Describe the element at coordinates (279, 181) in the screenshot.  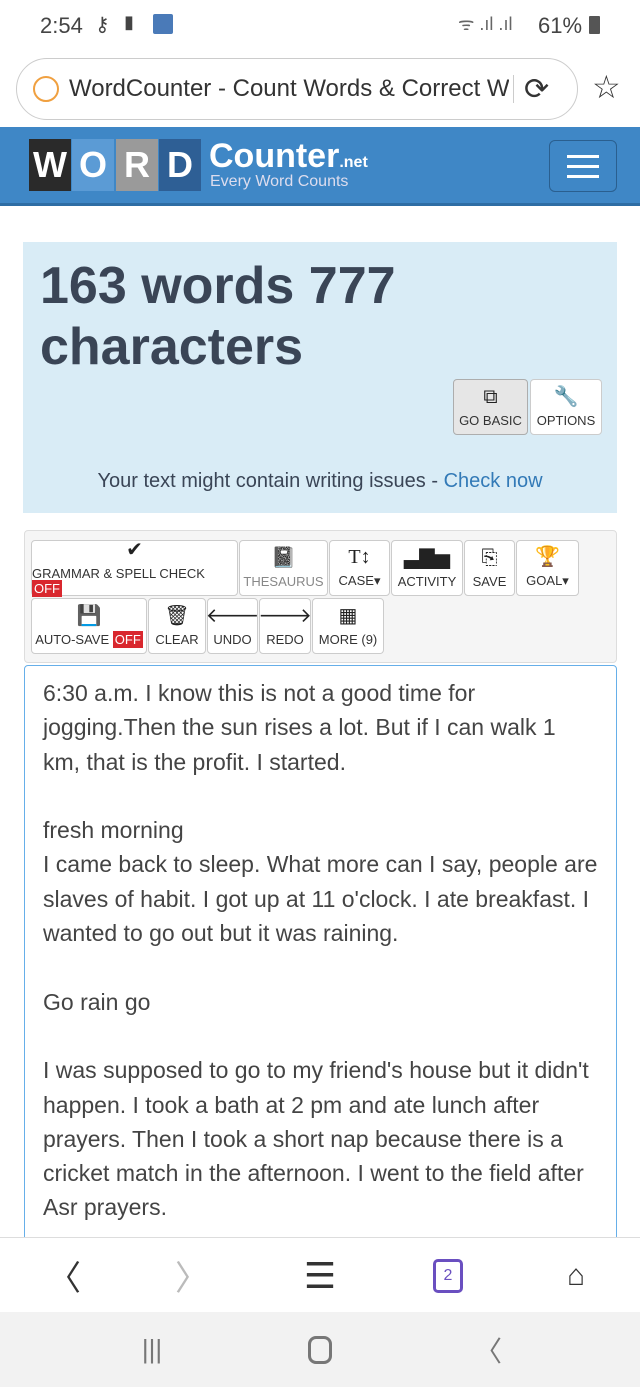
I see `tagline: Every Word Counts` at that location.